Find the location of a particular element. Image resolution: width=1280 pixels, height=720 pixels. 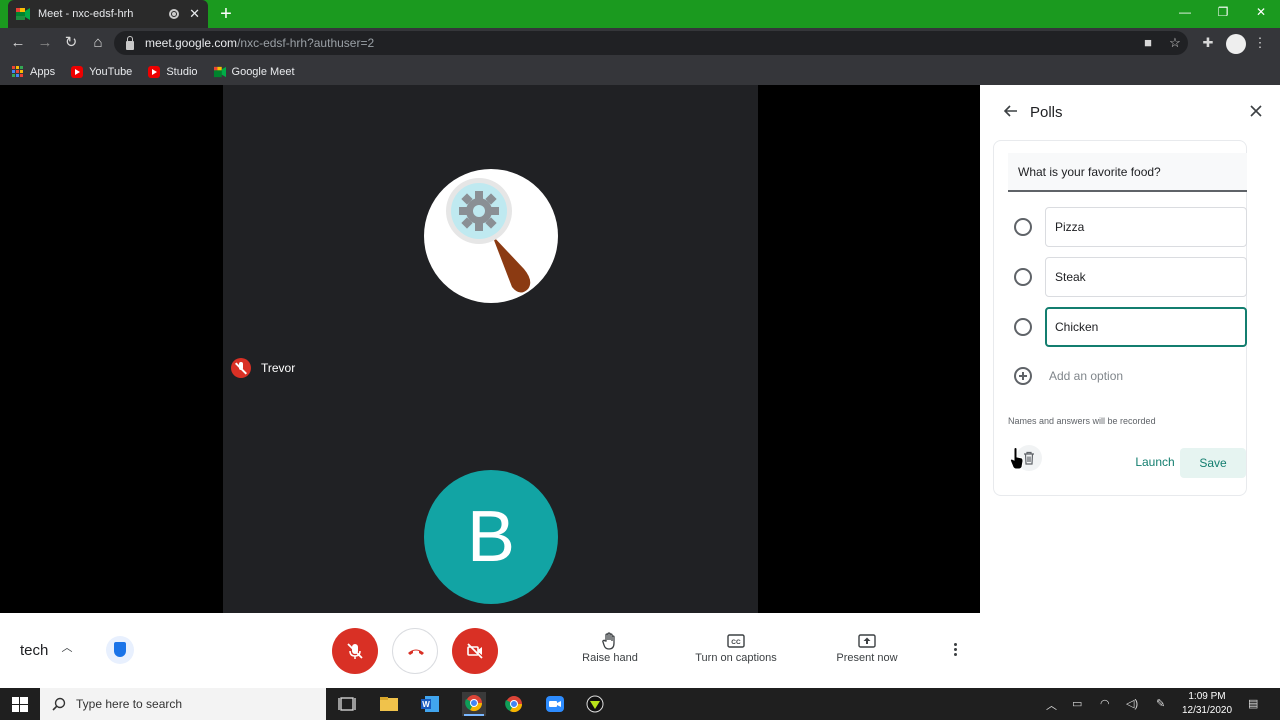

captions-button: CC Turn on captions is located at coordinates (736, 647).